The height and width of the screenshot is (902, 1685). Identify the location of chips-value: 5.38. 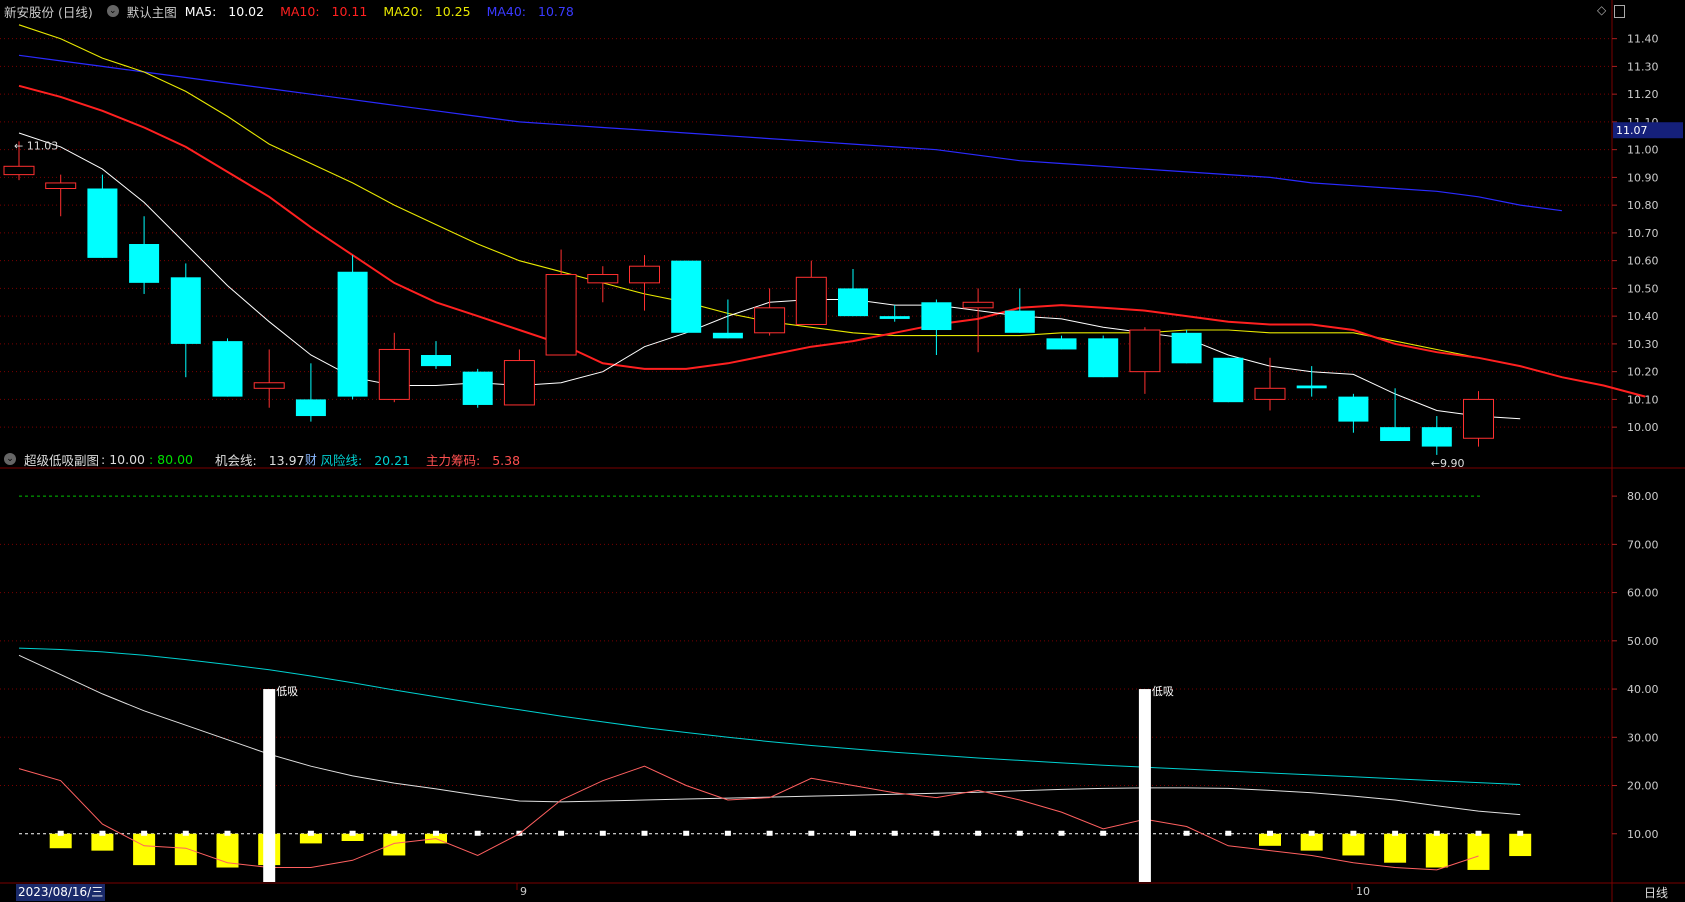
(506, 460).